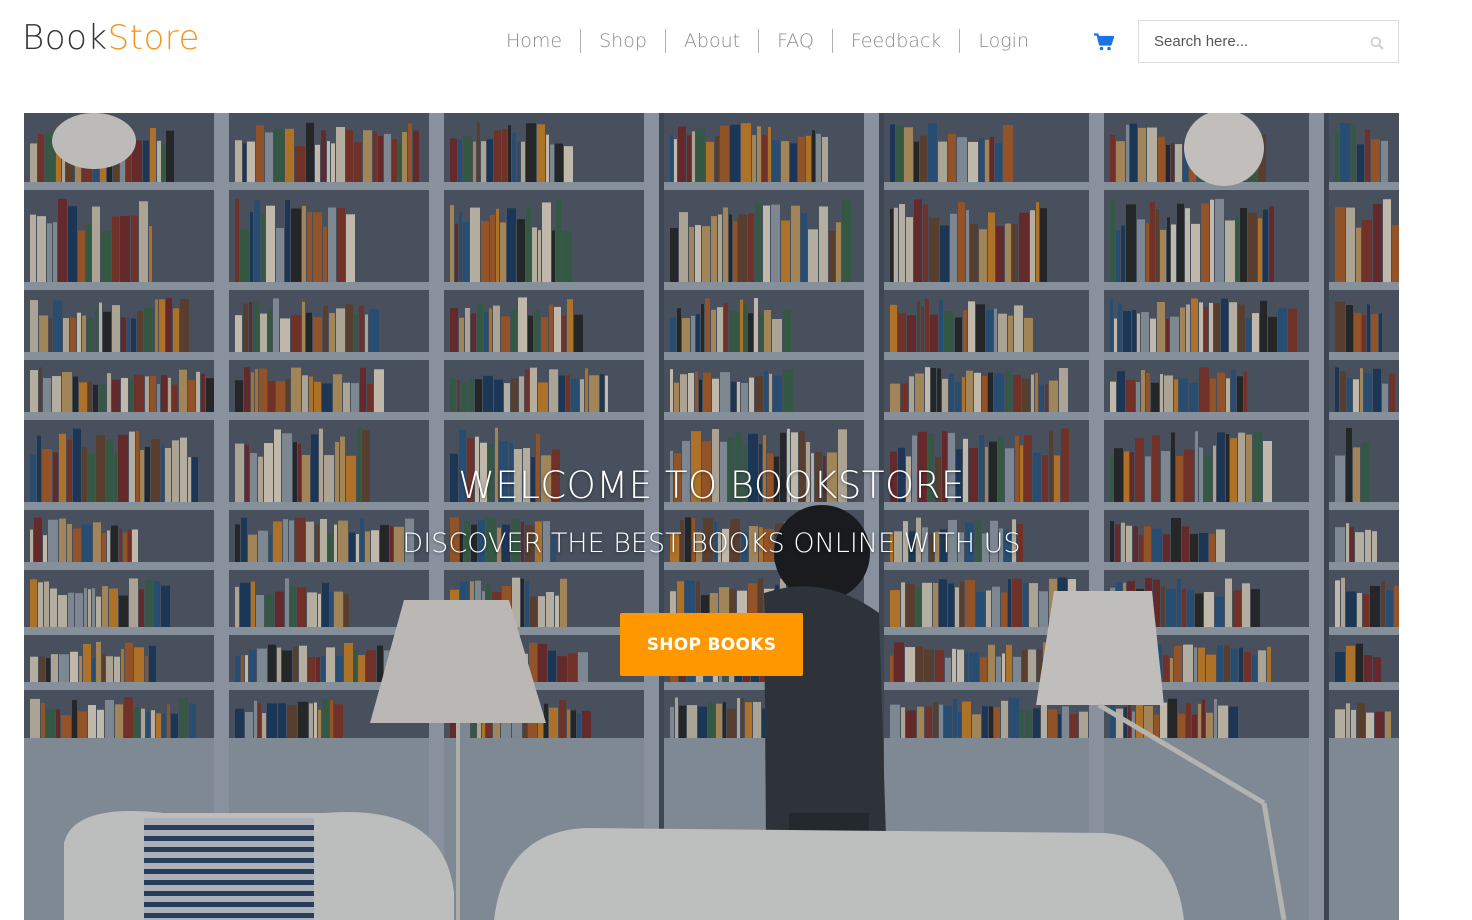 Image resolution: width=1472 pixels, height=920 pixels. What do you see at coordinates (713, 41) in the screenshot?
I see `nav-about-link: About` at bounding box center [713, 41].